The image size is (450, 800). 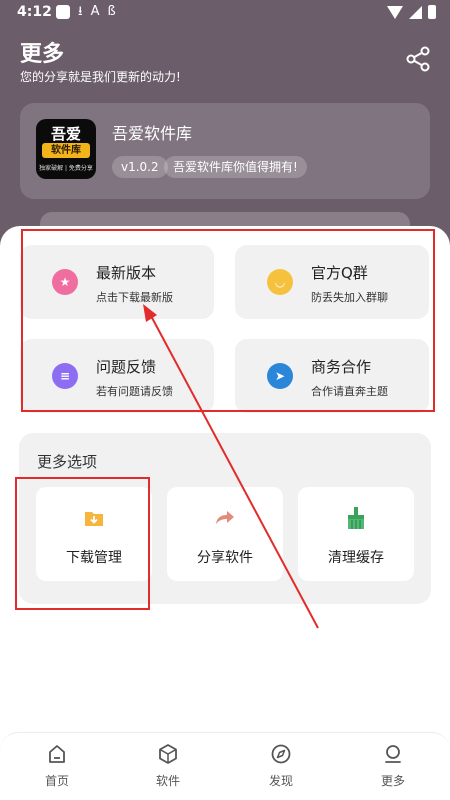 I want to click on nav-label: 软件, so click(x=167, y=781).